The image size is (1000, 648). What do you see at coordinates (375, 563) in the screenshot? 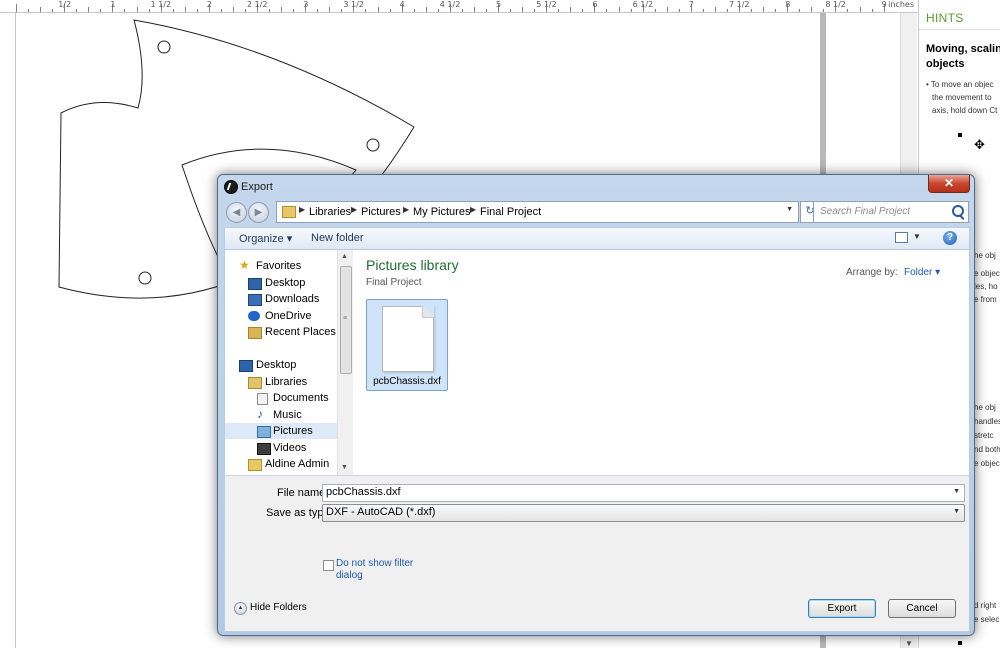
I see `checkbox-label-line: Do not show filter` at bounding box center [375, 563].